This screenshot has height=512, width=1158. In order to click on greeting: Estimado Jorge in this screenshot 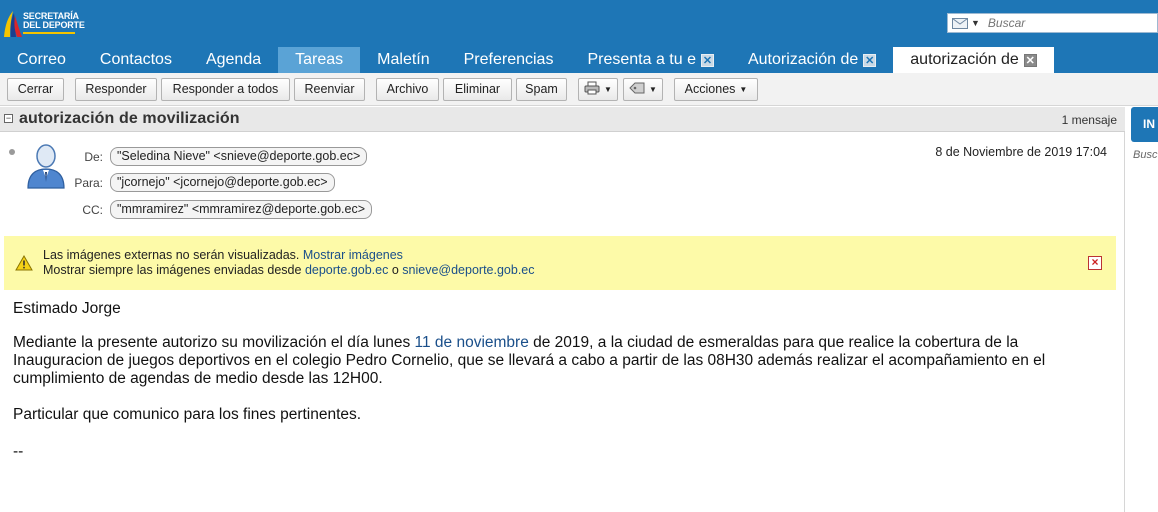, I will do `click(67, 308)`.